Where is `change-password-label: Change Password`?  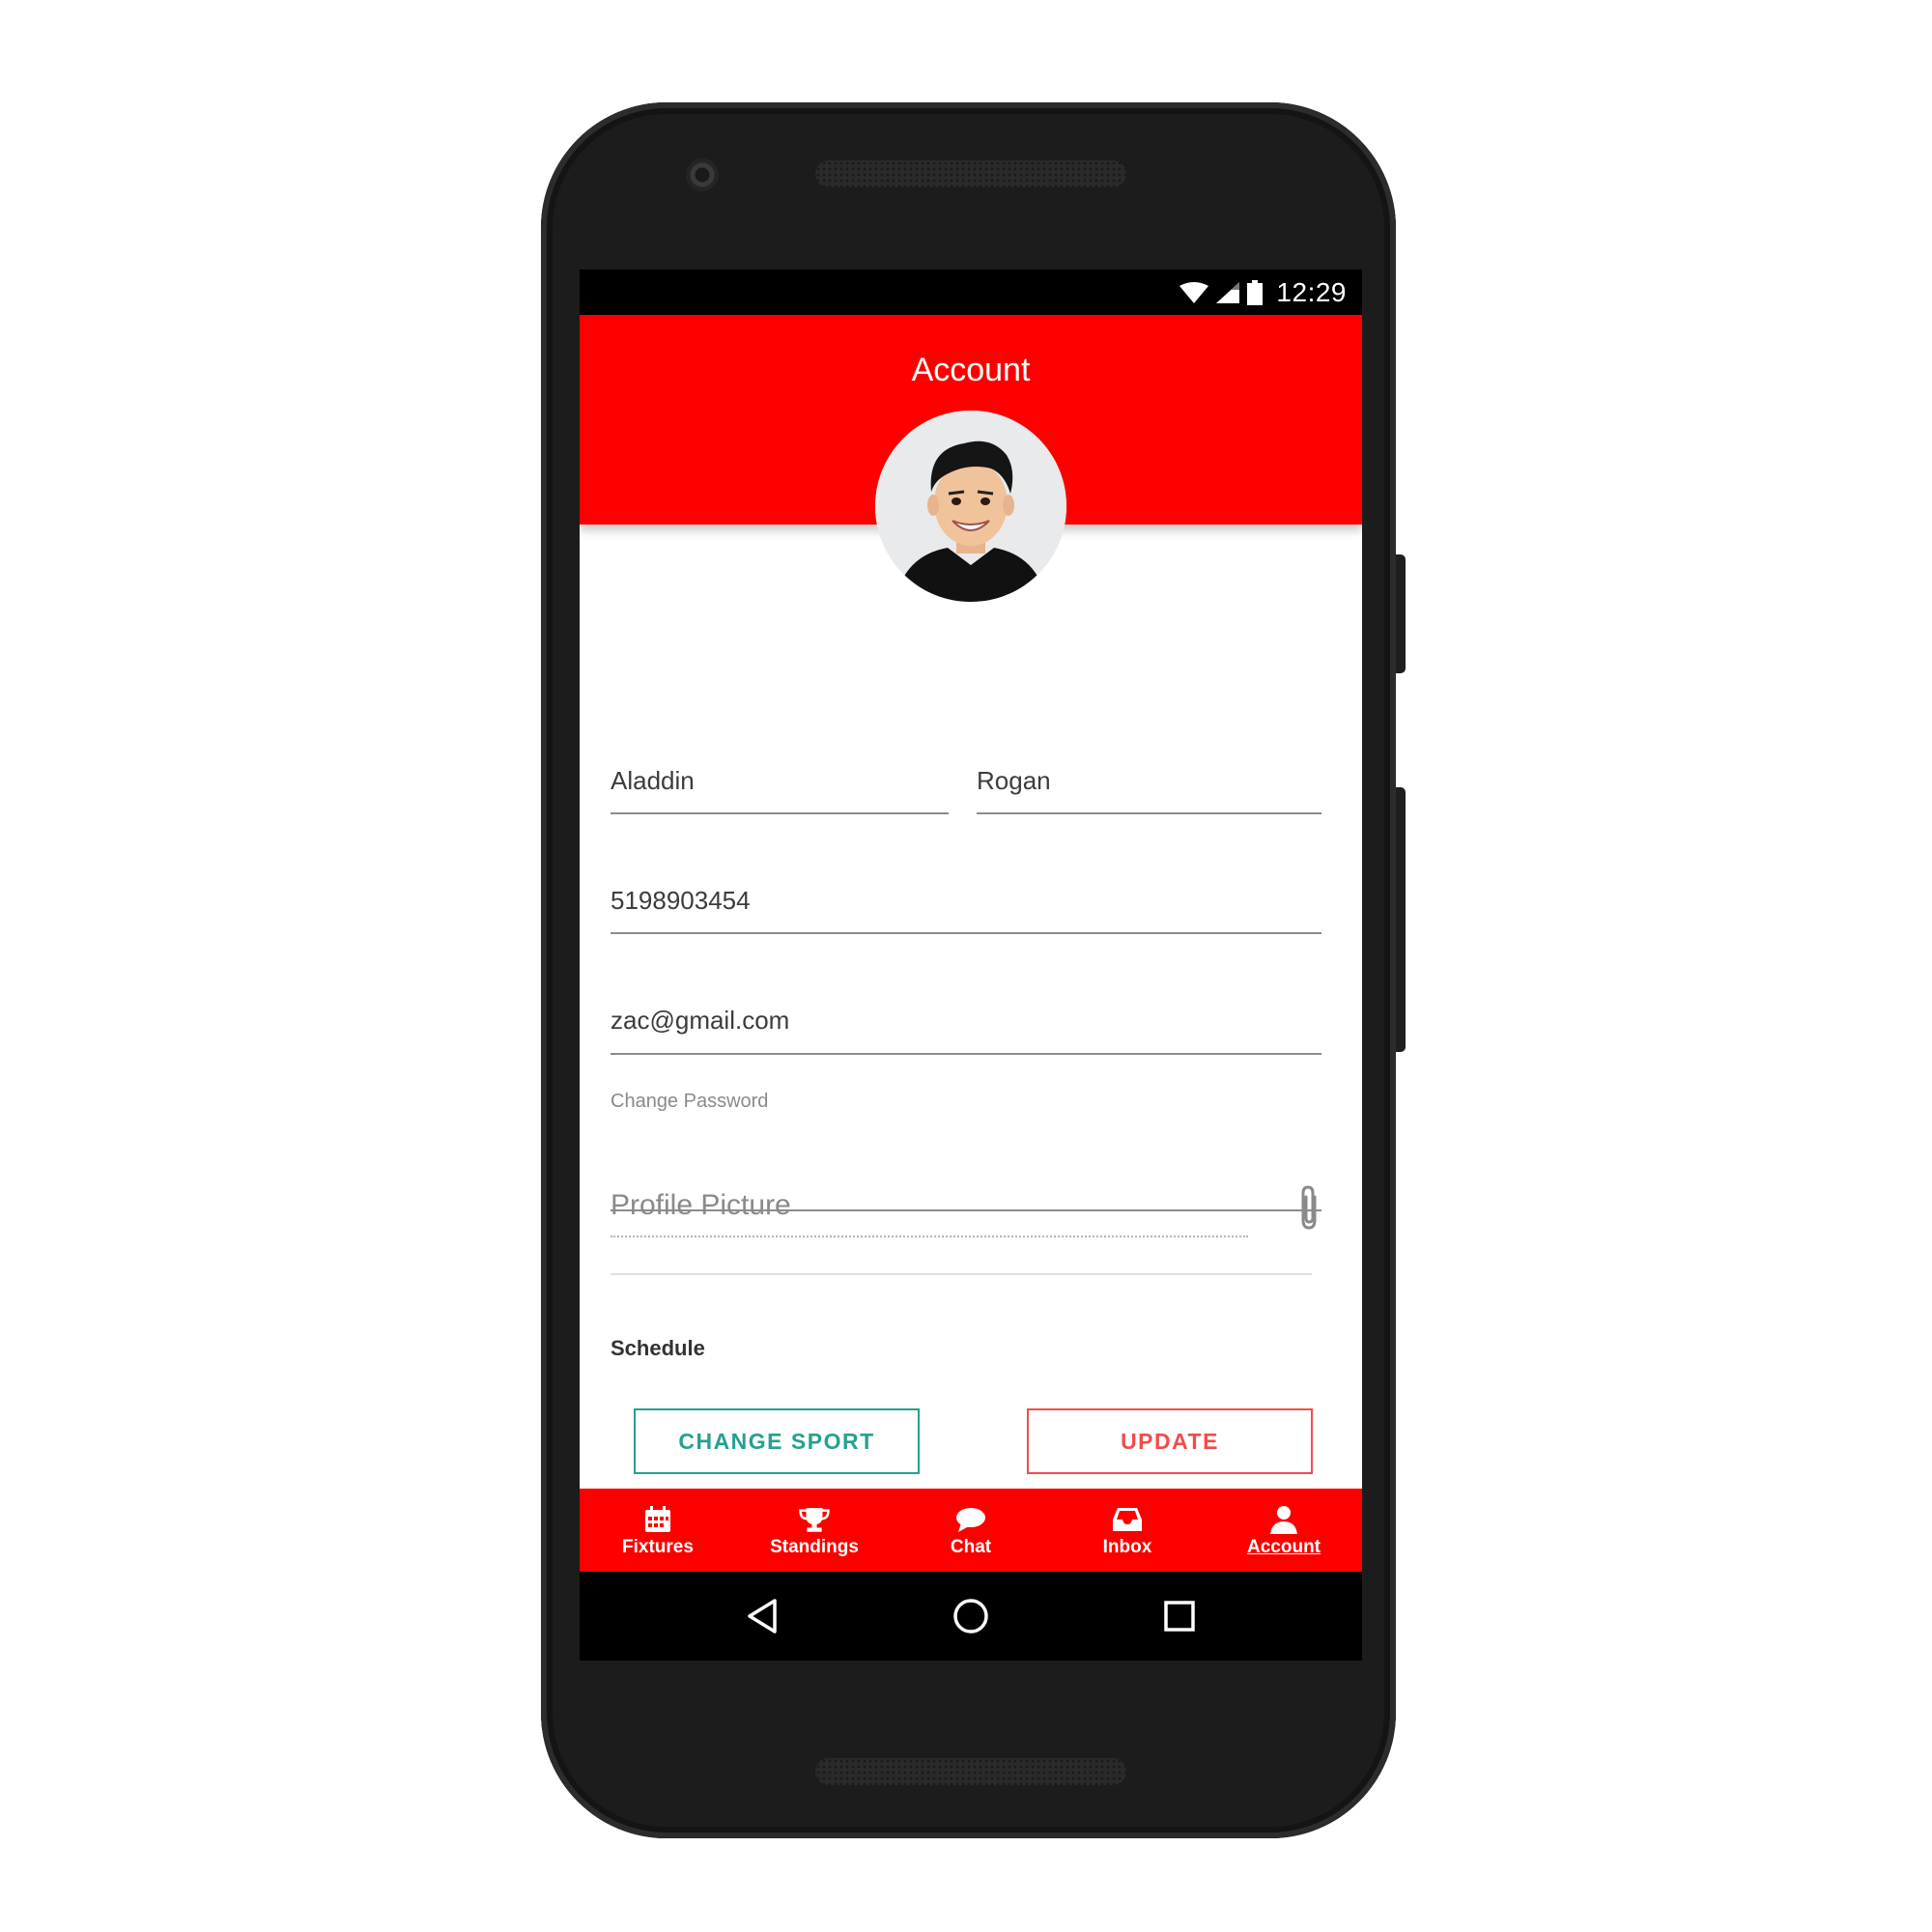
change-password-label: Change Password is located at coordinates (690, 1101).